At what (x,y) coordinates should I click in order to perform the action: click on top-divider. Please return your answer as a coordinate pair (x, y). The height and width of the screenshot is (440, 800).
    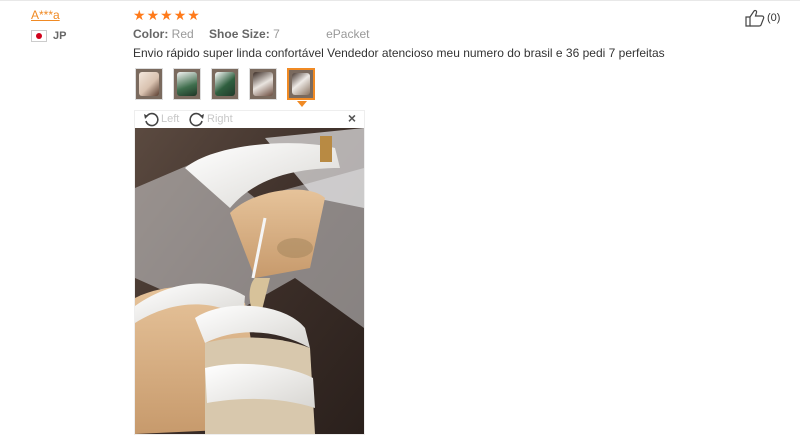
    Looking at the image, I should click on (400, 0).